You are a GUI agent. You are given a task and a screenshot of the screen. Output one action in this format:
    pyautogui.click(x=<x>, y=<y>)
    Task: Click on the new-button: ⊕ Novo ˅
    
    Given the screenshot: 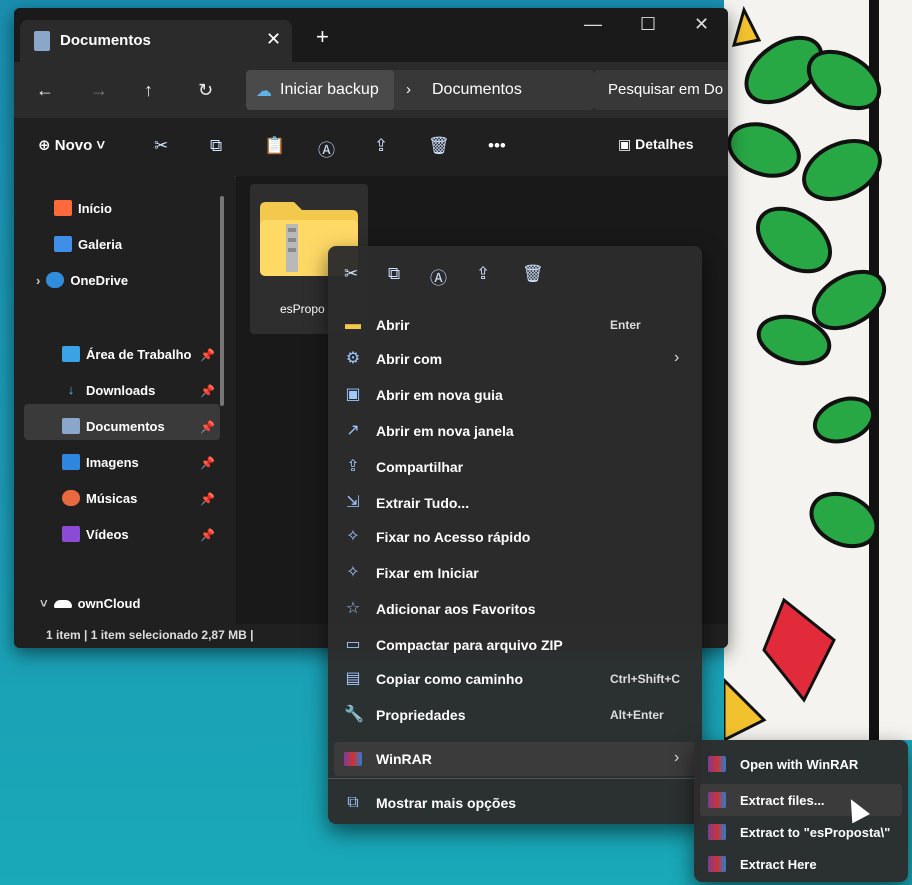 What is the action you would take?
    pyautogui.click(x=71, y=145)
    